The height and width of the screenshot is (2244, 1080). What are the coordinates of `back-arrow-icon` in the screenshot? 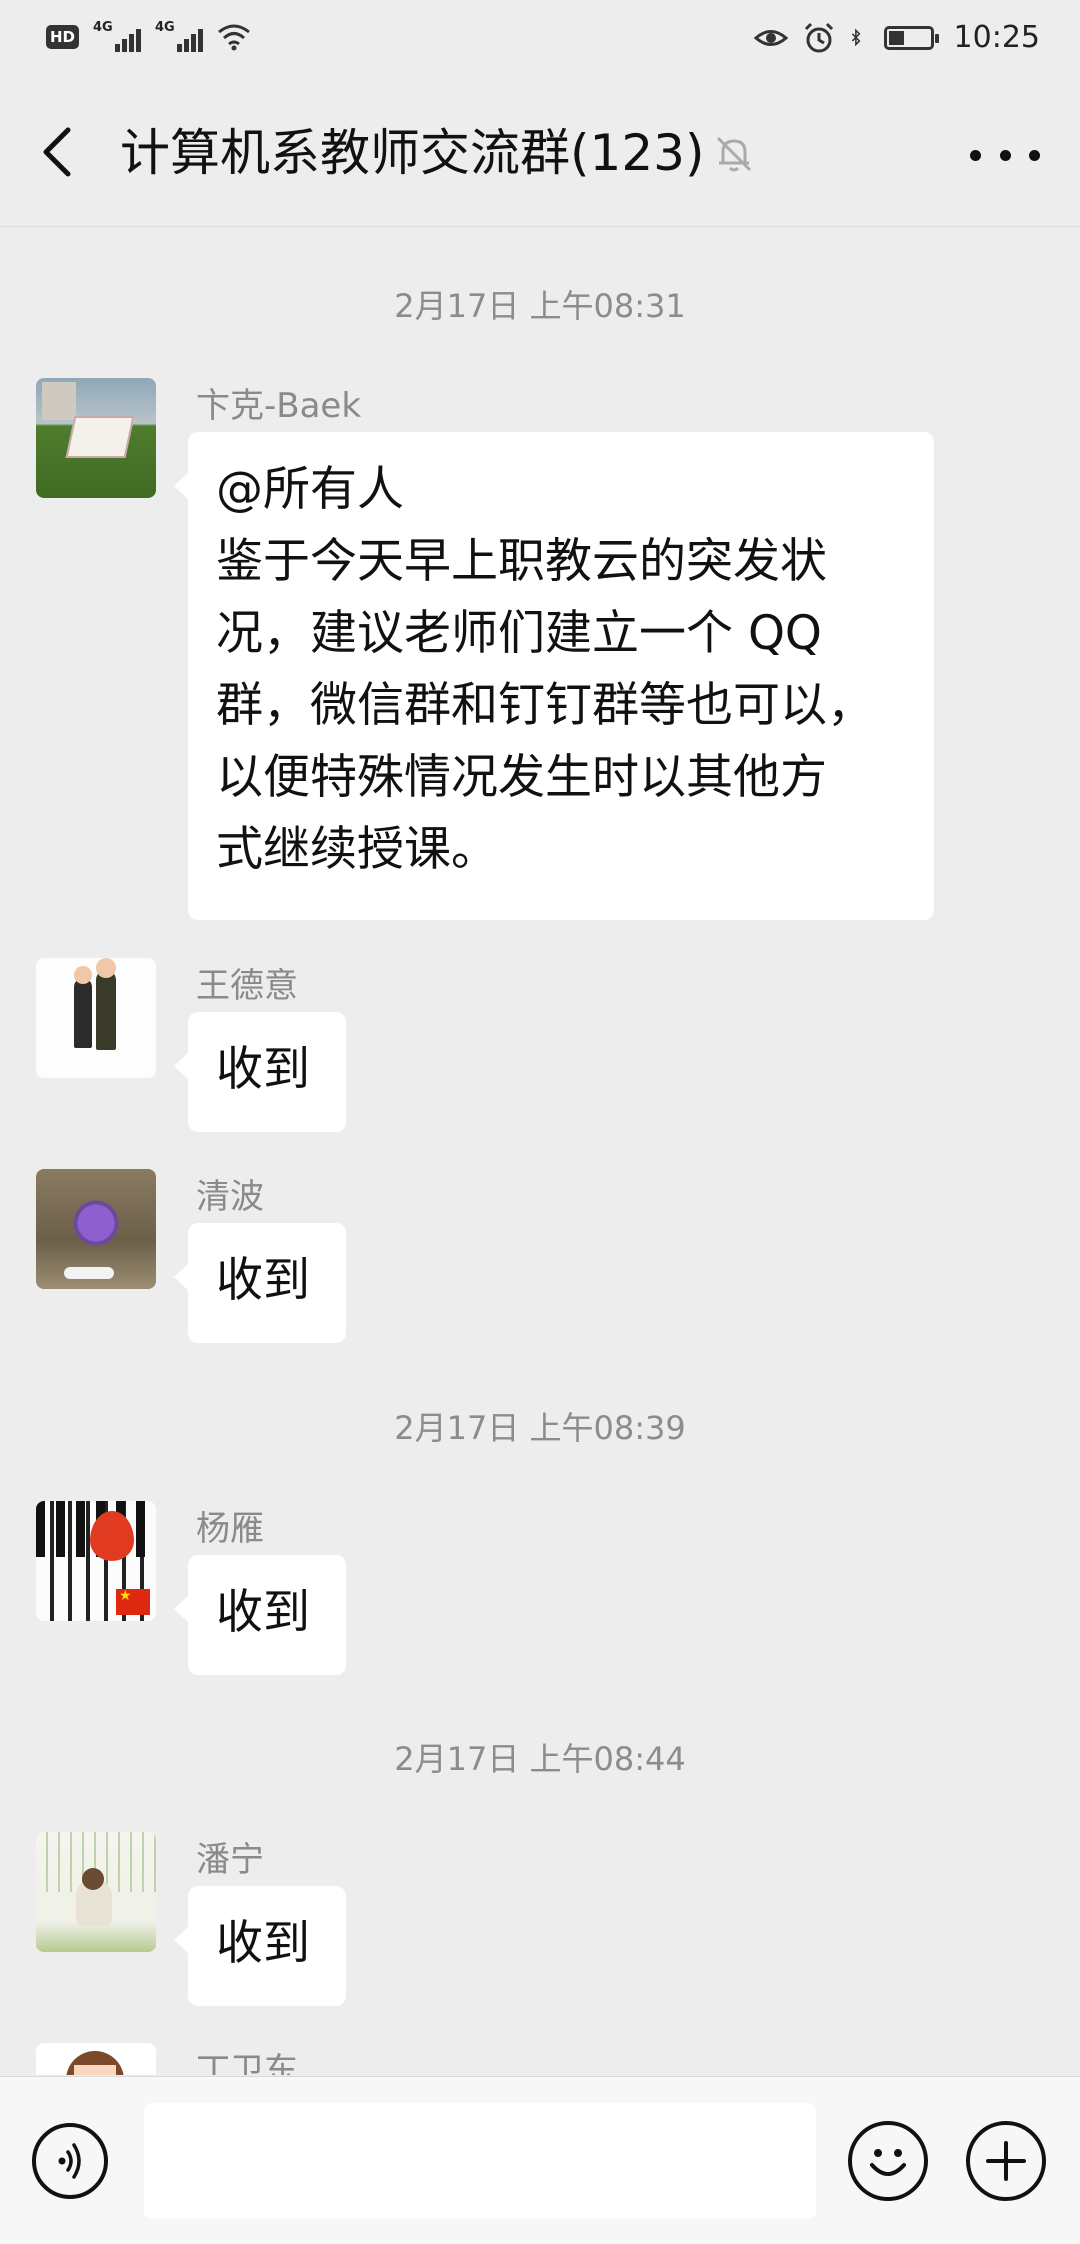 It's located at (60, 152).